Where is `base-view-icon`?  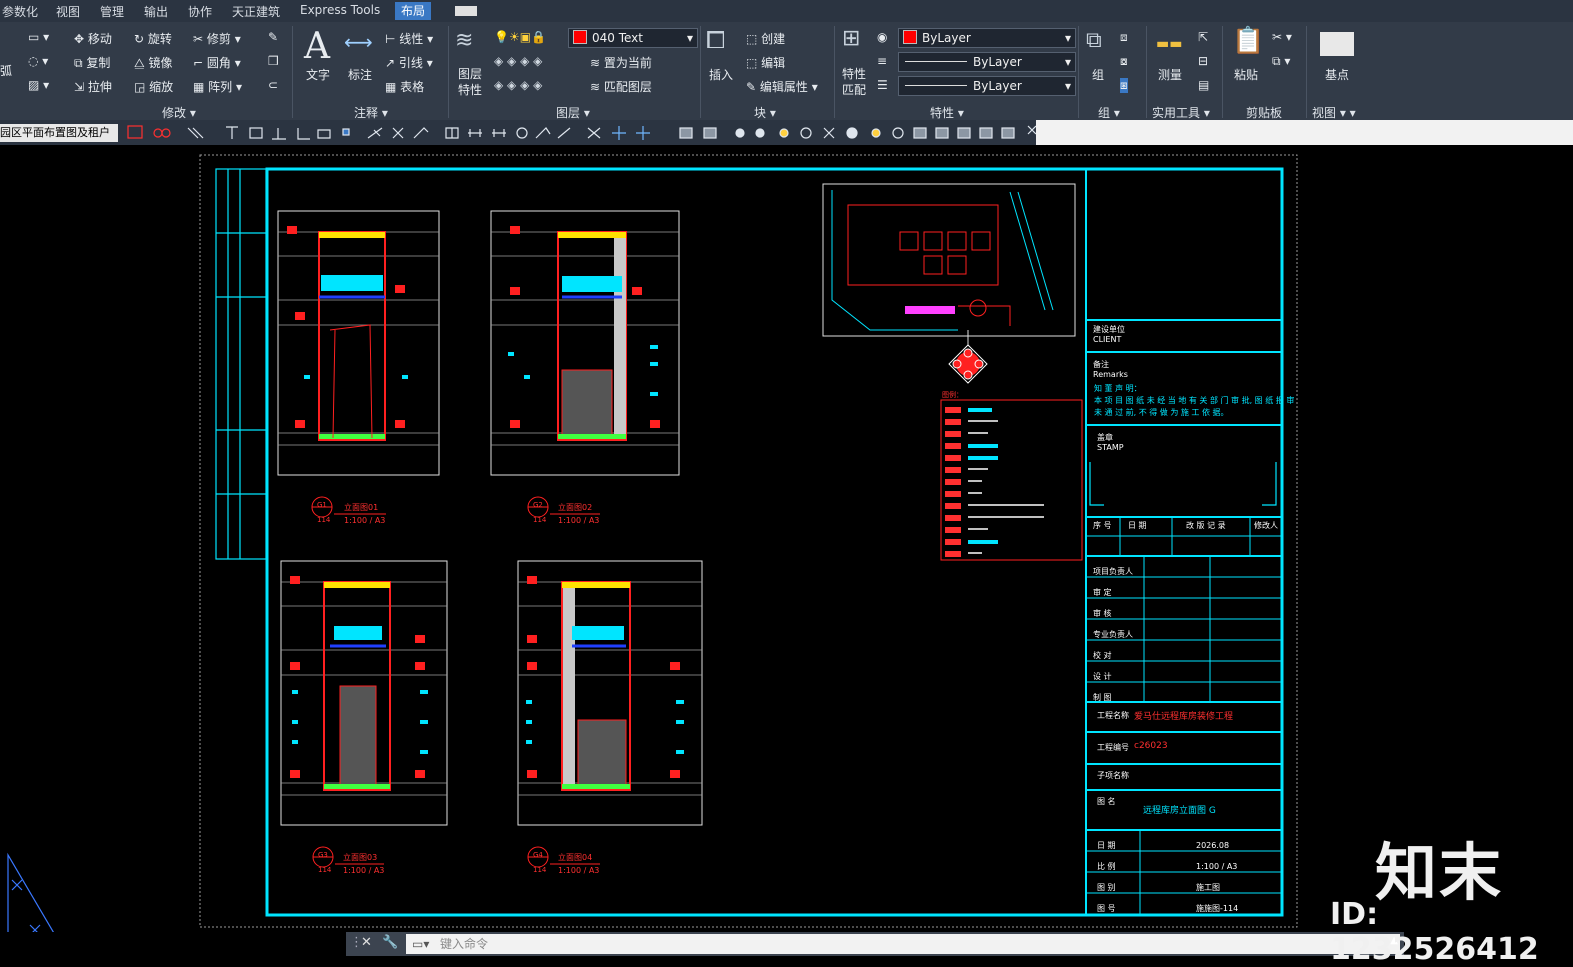
base-view-icon is located at coordinates (1337, 44).